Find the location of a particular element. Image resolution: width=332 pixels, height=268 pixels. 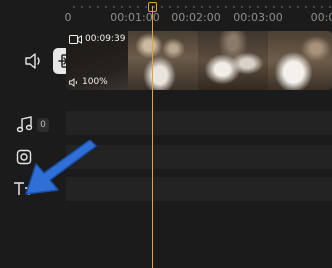

clip-info-overlay: 00:09:39 100% is located at coordinates (97, 60).